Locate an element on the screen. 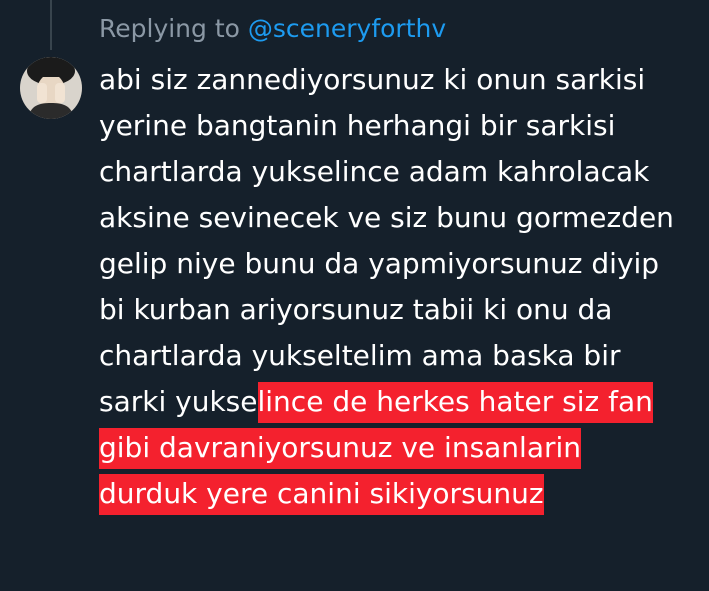 Image resolution: width=709 pixels, height=591 pixels. replying-to-mention-link: @sceneryforthv is located at coordinates (347, 28).